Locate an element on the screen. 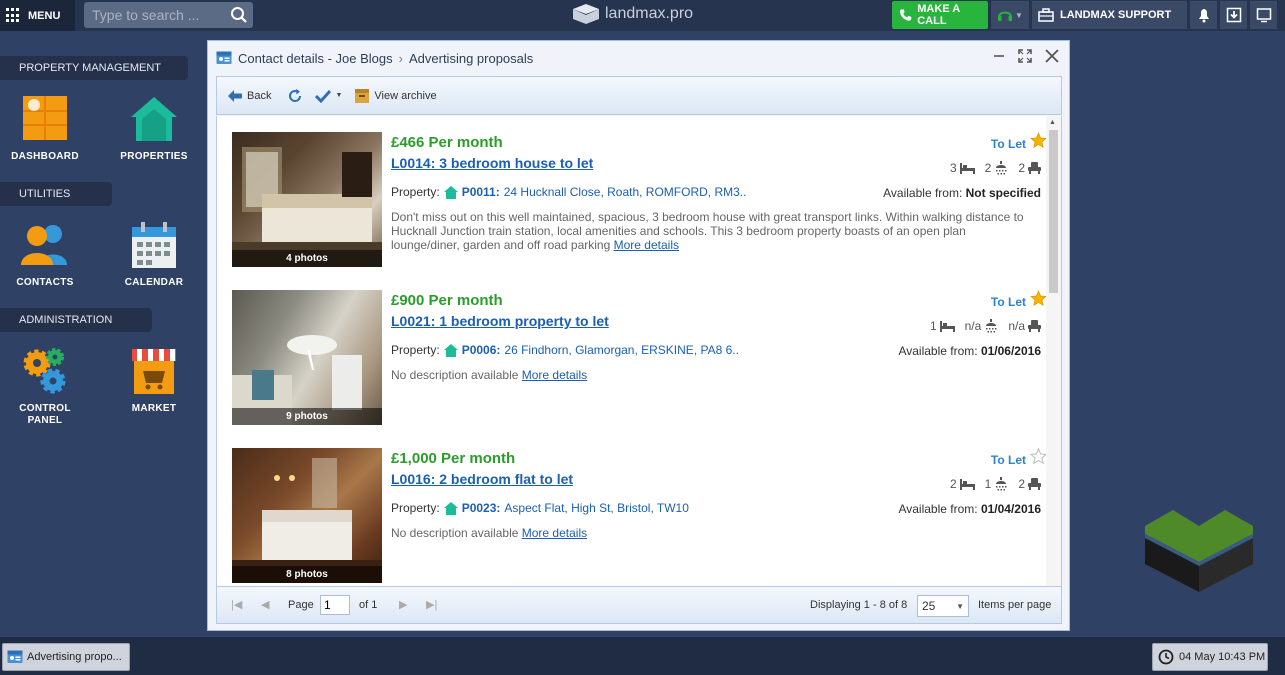  items-per-page-label: Items per page is located at coordinates (1015, 605).